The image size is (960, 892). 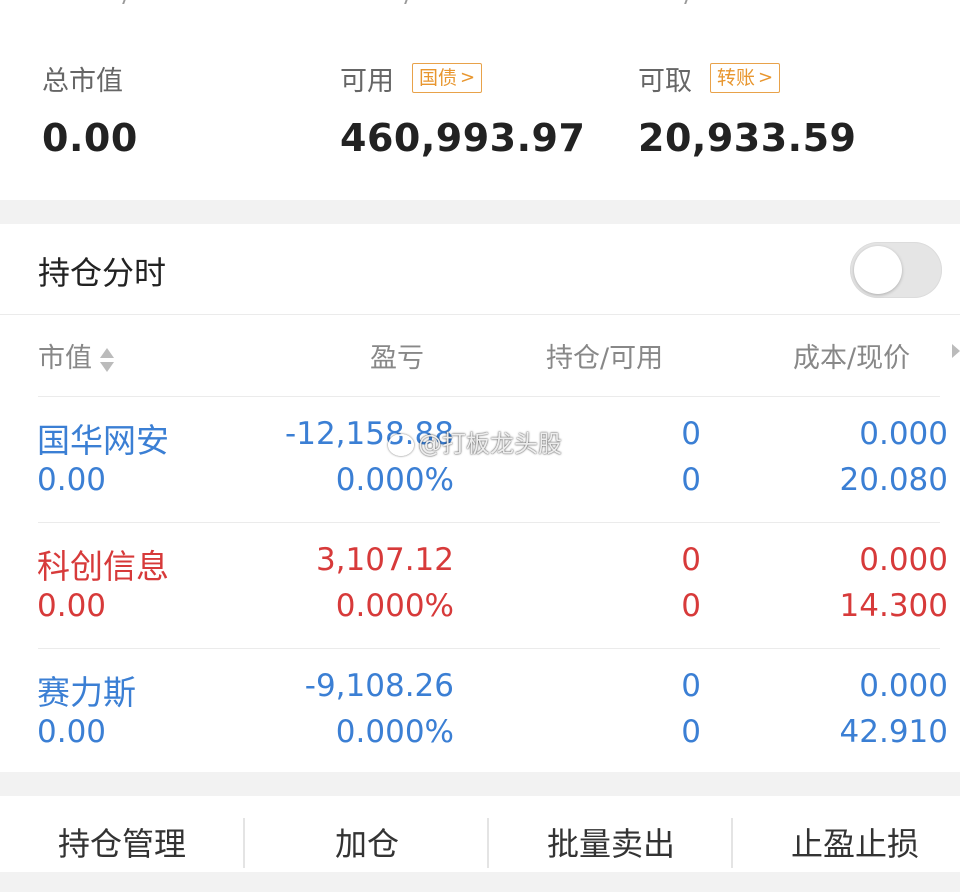 What do you see at coordinates (480, 269) in the screenshot?
I see `positions-header: 持仓分时` at bounding box center [480, 269].